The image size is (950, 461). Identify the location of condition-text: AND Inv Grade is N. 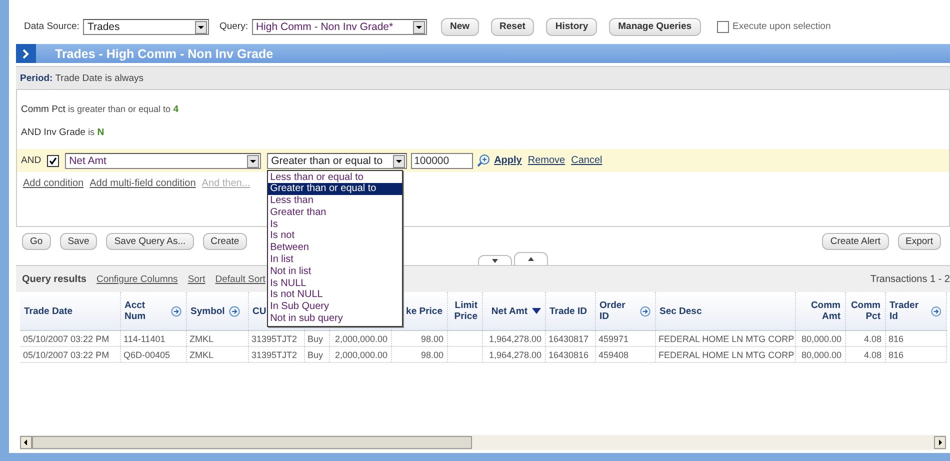
(63, 133).